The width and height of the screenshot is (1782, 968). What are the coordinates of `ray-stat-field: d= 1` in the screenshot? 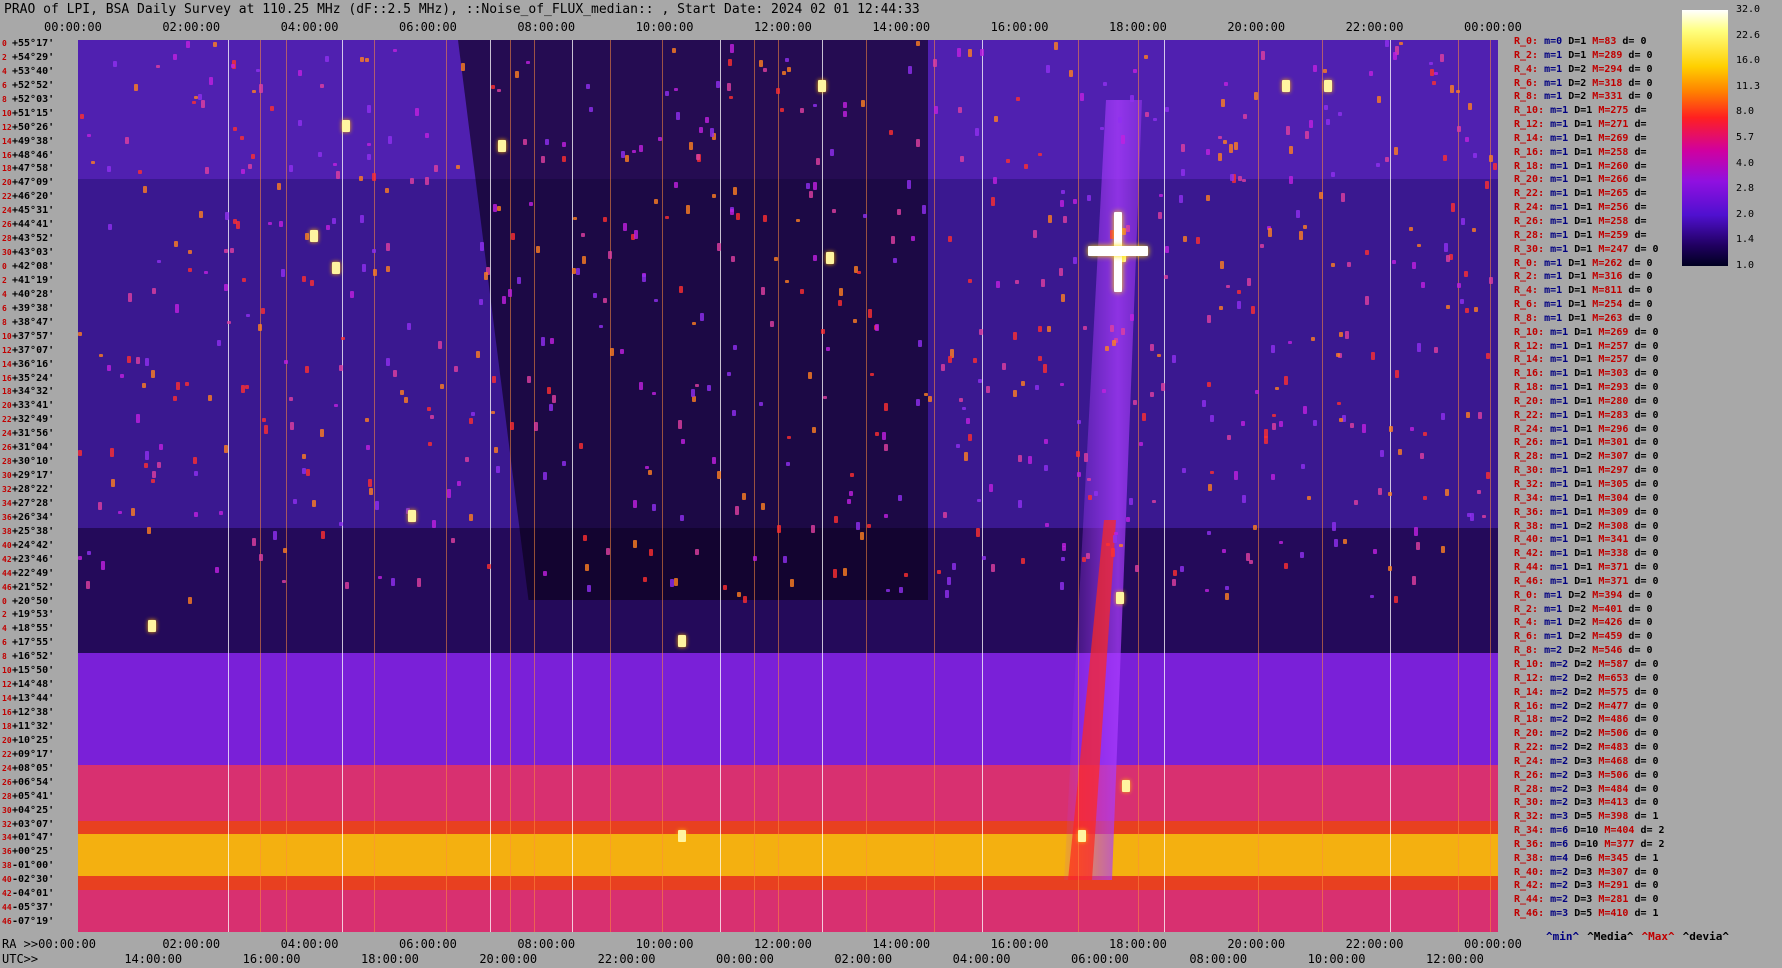 It's located at (1646, 914).